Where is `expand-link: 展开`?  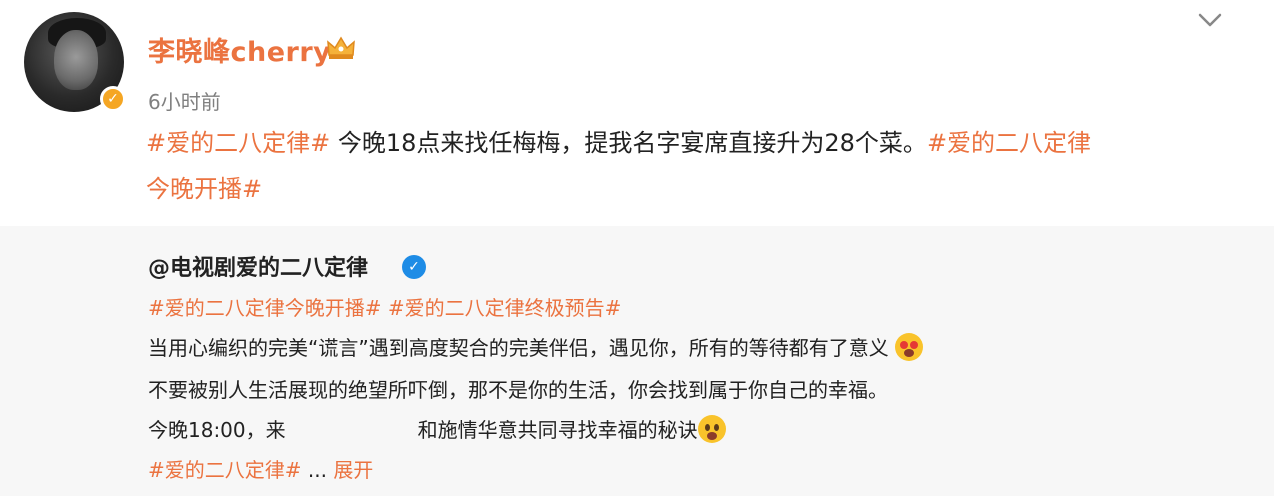 expand-link: 展开 is located at coordinates (353, 470).